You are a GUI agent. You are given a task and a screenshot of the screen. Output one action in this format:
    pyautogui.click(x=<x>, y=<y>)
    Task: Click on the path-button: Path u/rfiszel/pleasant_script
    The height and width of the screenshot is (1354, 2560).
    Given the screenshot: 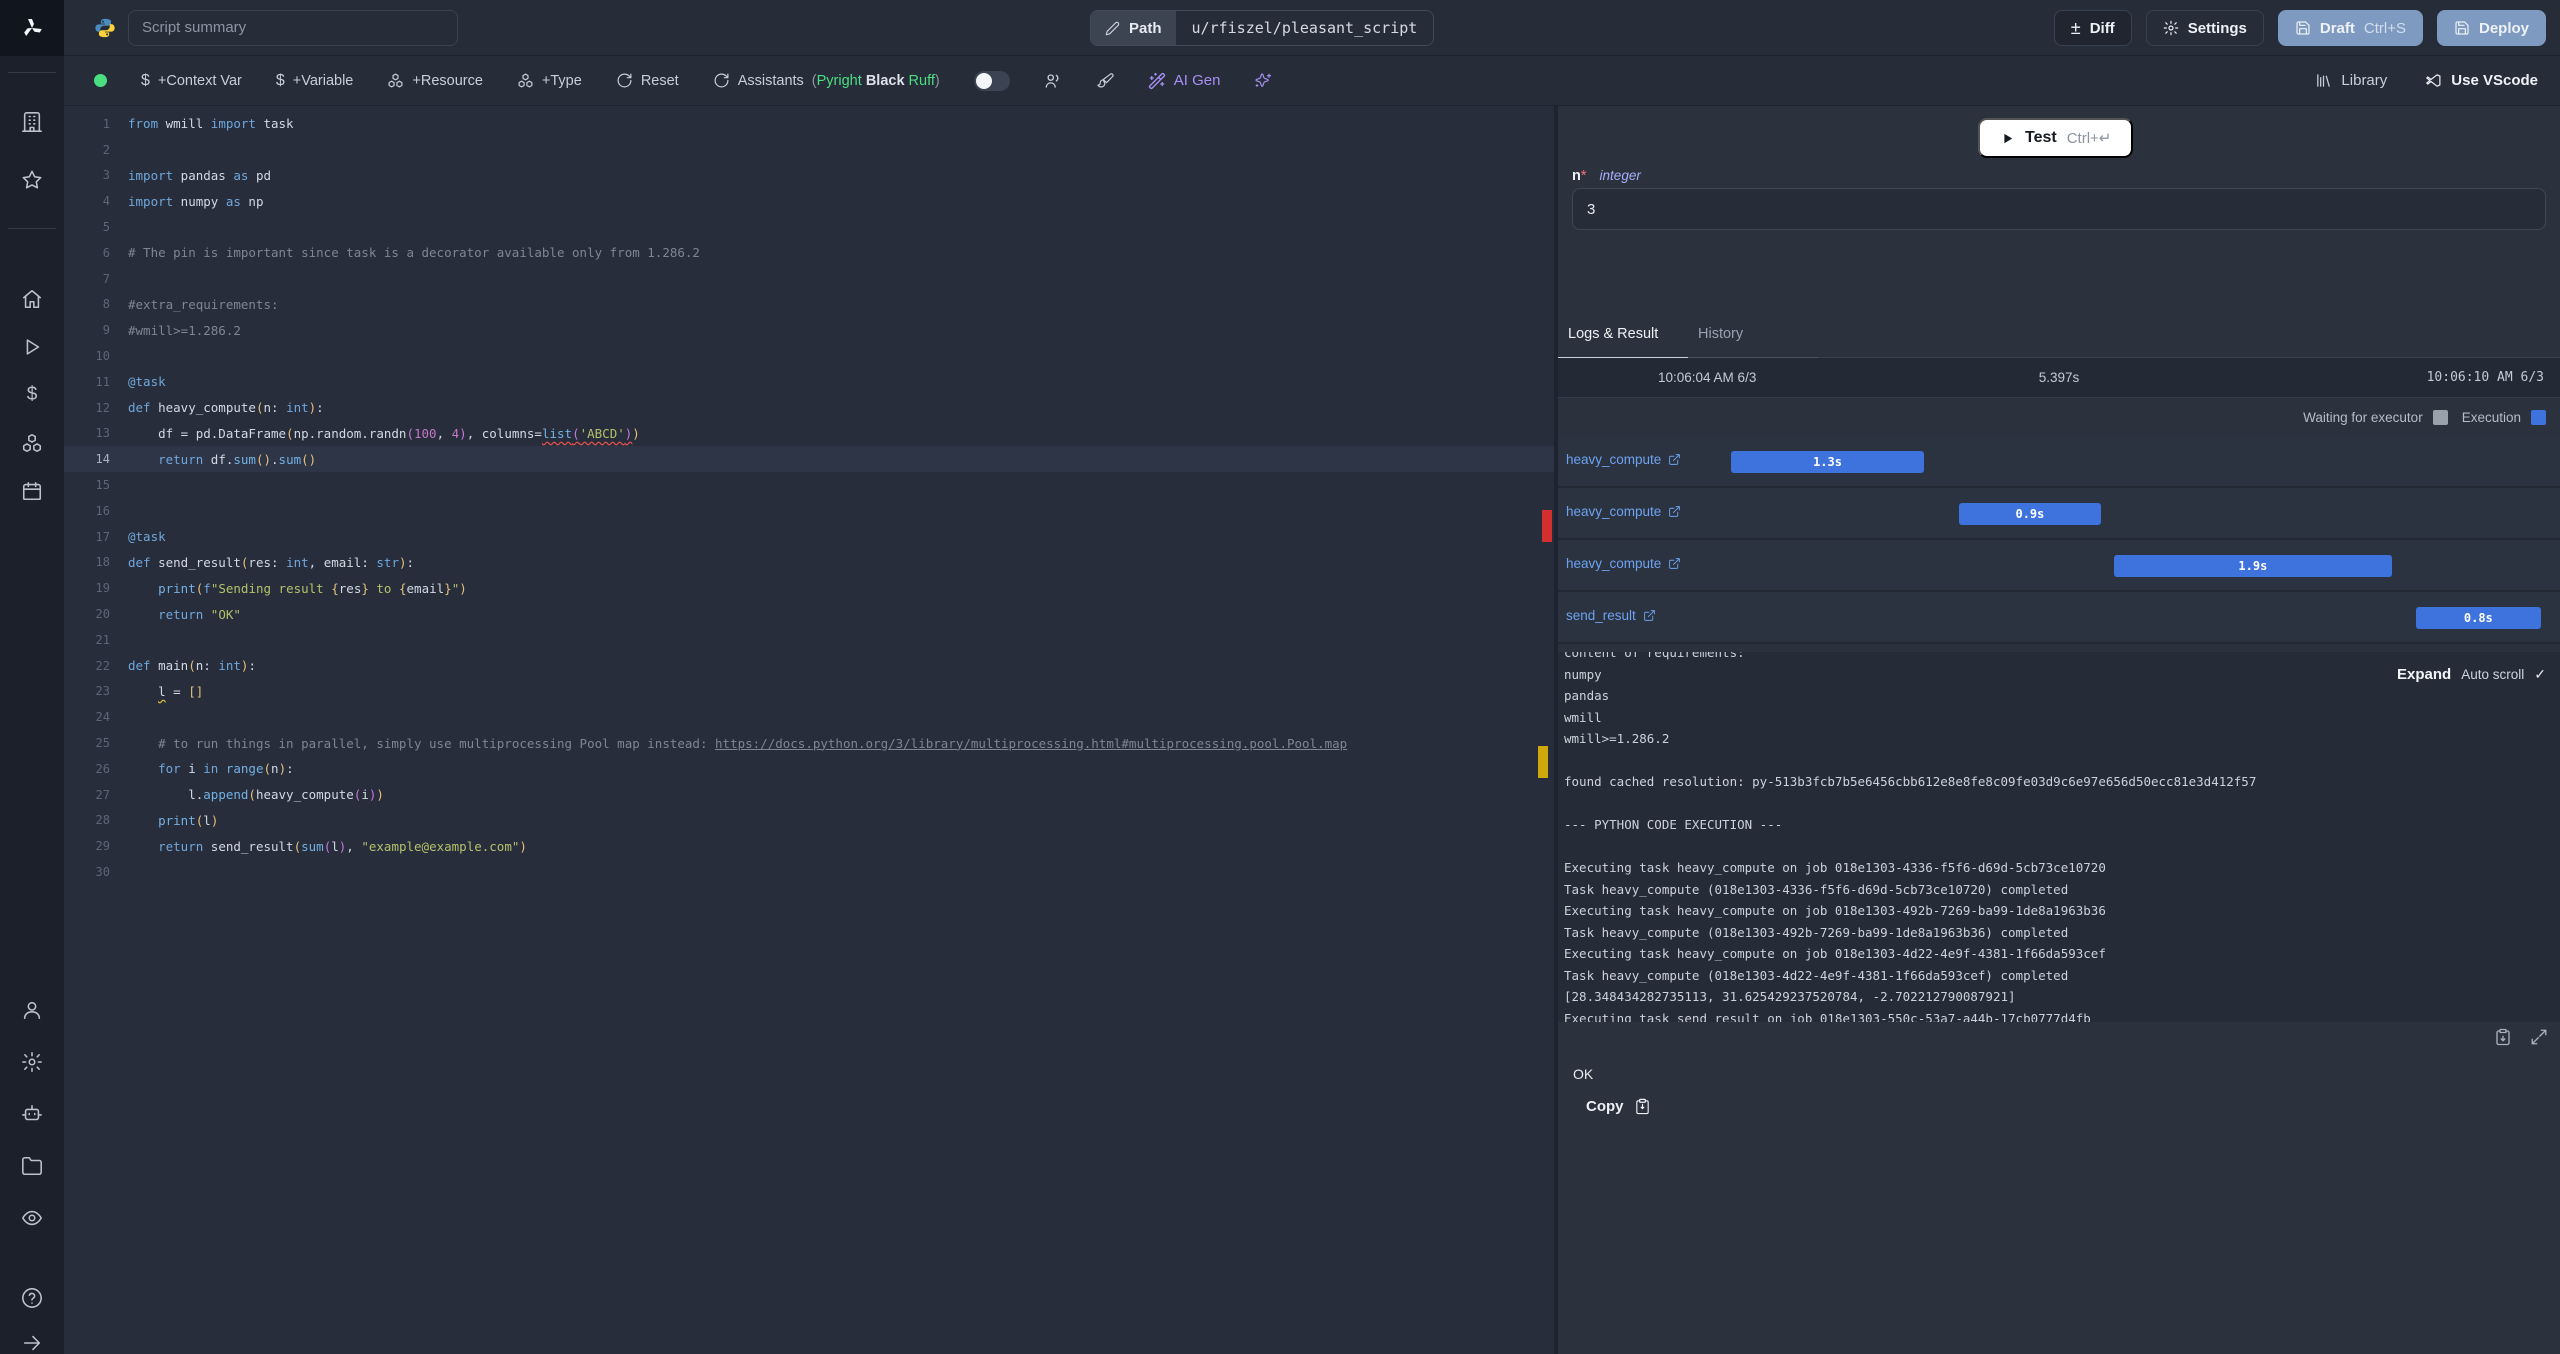 What is the action you would take?
    pyautogui.click(x=1262, y=28)
    